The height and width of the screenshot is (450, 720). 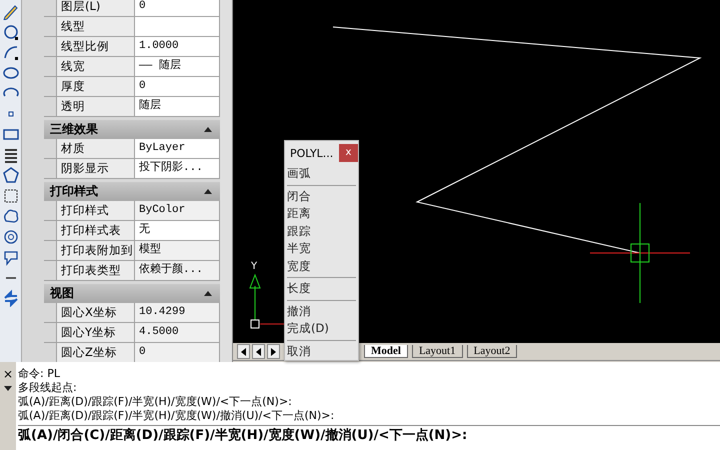 I want to click on property-name: 打印表附加到, so click(x=95, y=250).